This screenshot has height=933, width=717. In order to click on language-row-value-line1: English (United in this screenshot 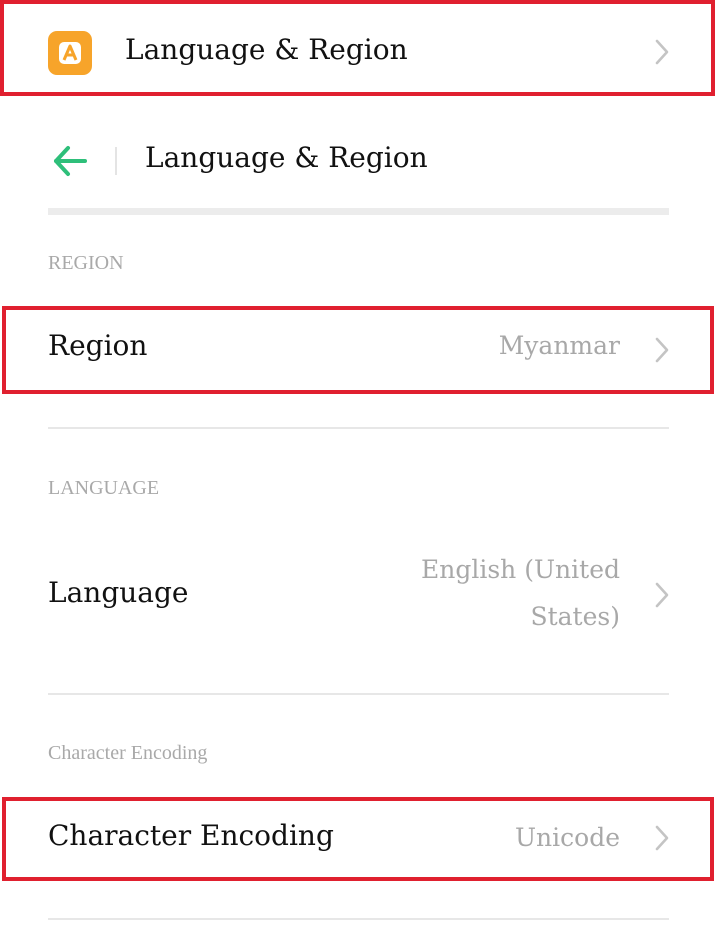, I will do `click(520, 569)`.